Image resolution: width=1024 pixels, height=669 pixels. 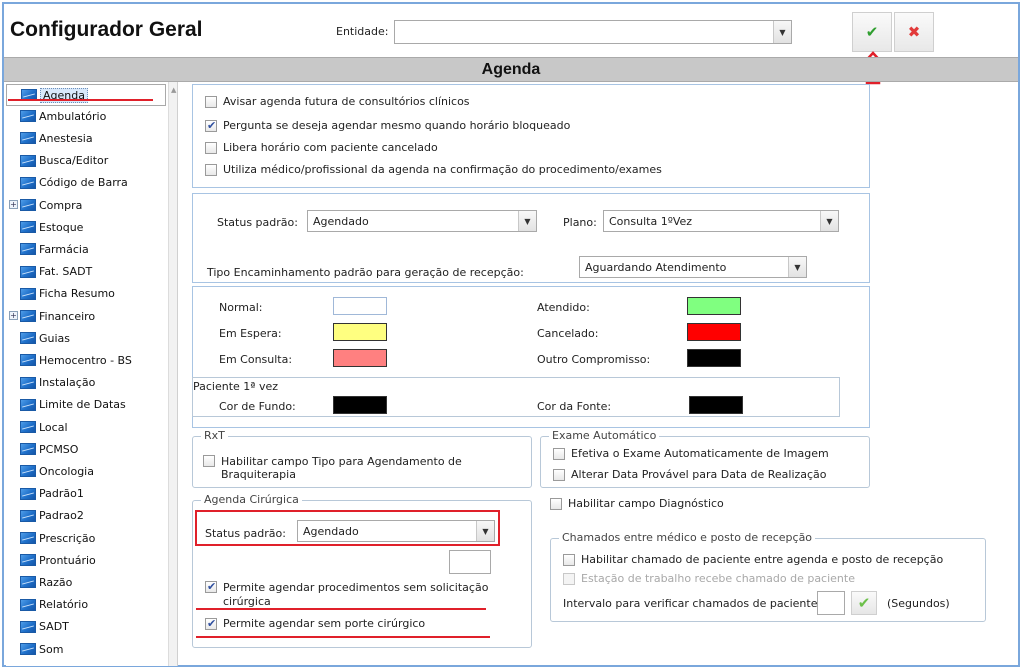 I want to click on rxt-legend: RxT, so click(x=214, y=435).